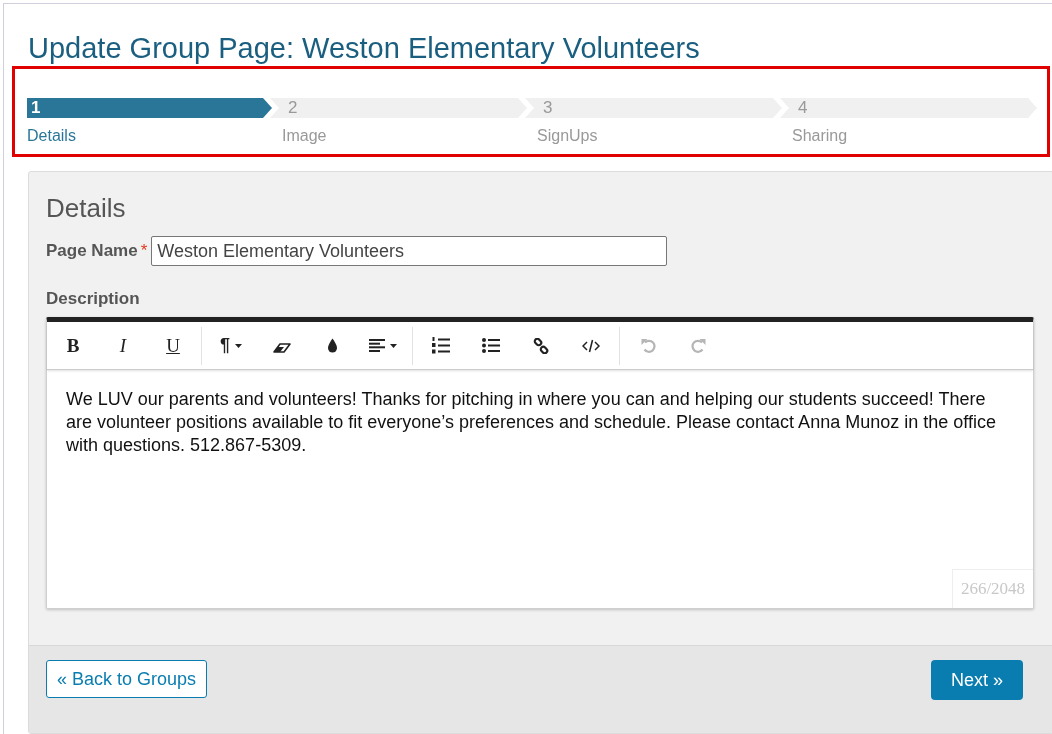  I want to click on section-heading: Details, so click(86, 208).